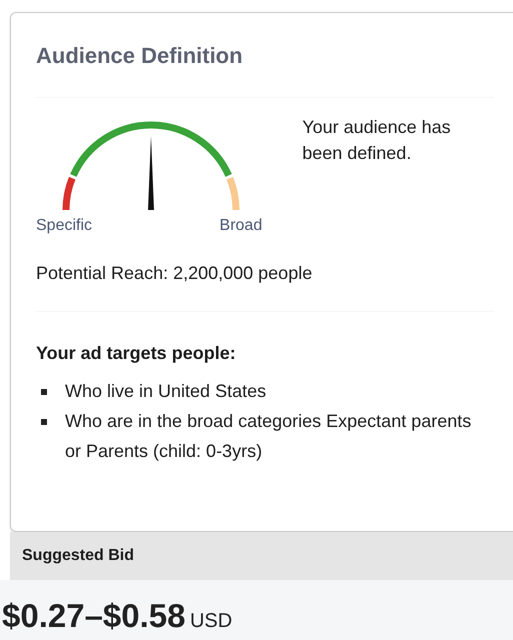 The width and height of the screenshot is (513, 640). Describe the element at coordinates (211, 621) in the screenshot. I see `currency-label: USD` at that location.